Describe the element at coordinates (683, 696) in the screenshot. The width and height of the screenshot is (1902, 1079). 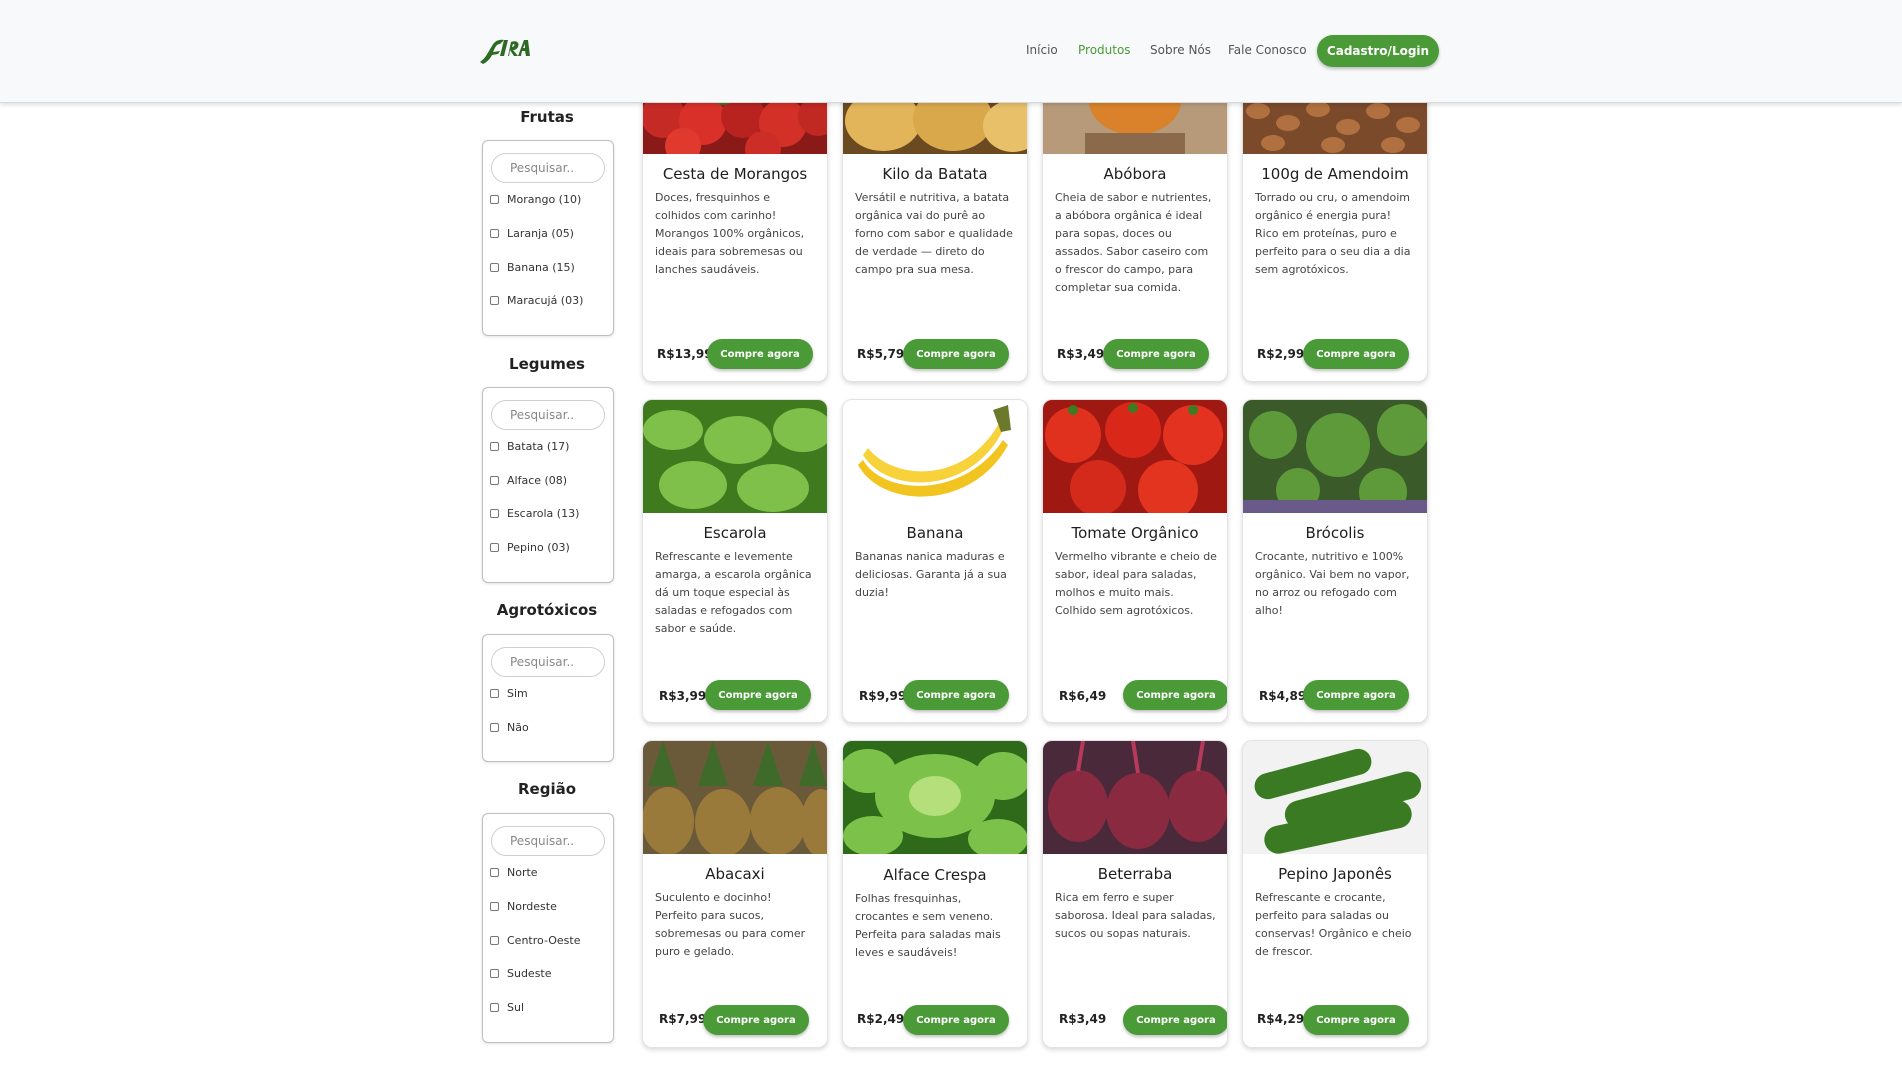
I see `product-price: R$3,99` at that location.